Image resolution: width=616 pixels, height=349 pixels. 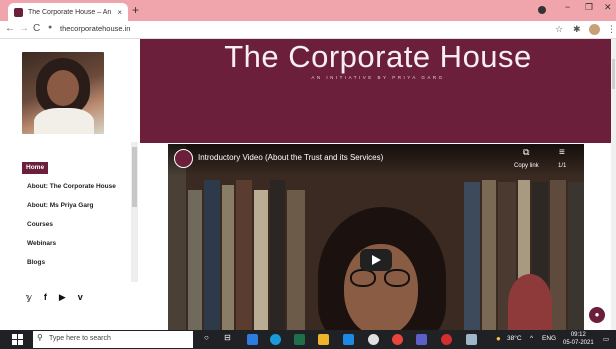 What do you see at coordinates (275, 339) in the screenshot?
I see `edge-icon` at bounding box center [275, 339].